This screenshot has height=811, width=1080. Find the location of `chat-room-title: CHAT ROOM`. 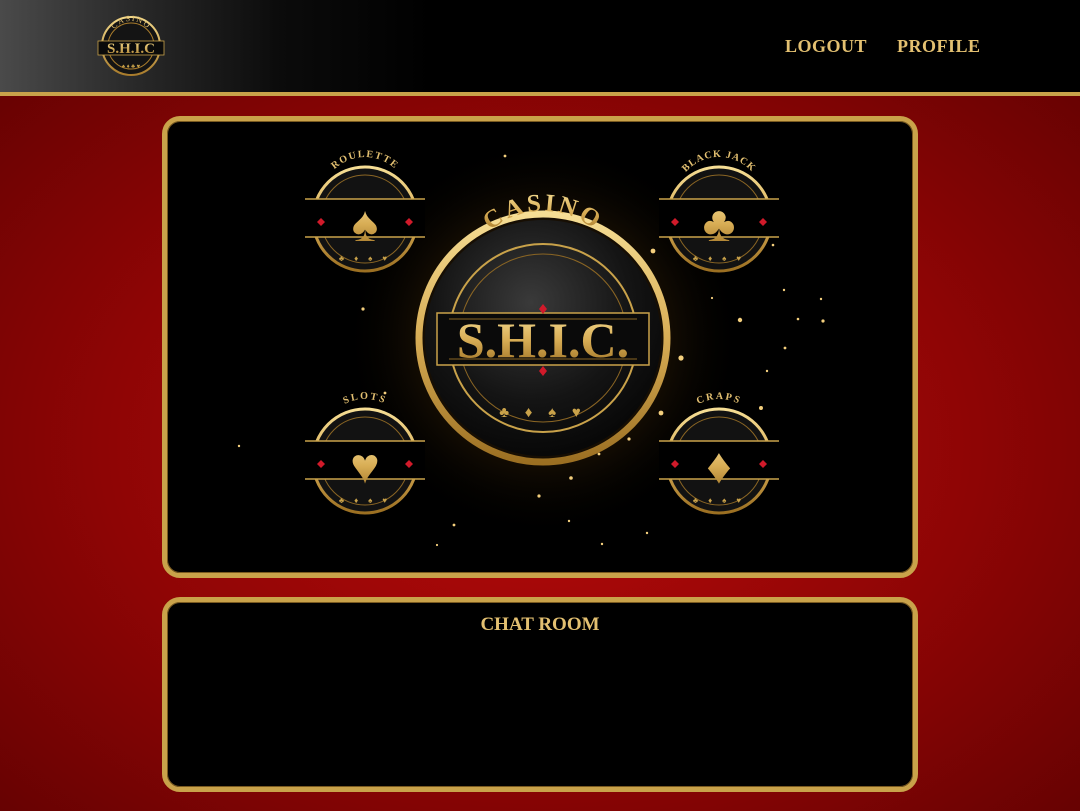

chat-room-title: CHAT ROOM is located at coordinates (540, 624).